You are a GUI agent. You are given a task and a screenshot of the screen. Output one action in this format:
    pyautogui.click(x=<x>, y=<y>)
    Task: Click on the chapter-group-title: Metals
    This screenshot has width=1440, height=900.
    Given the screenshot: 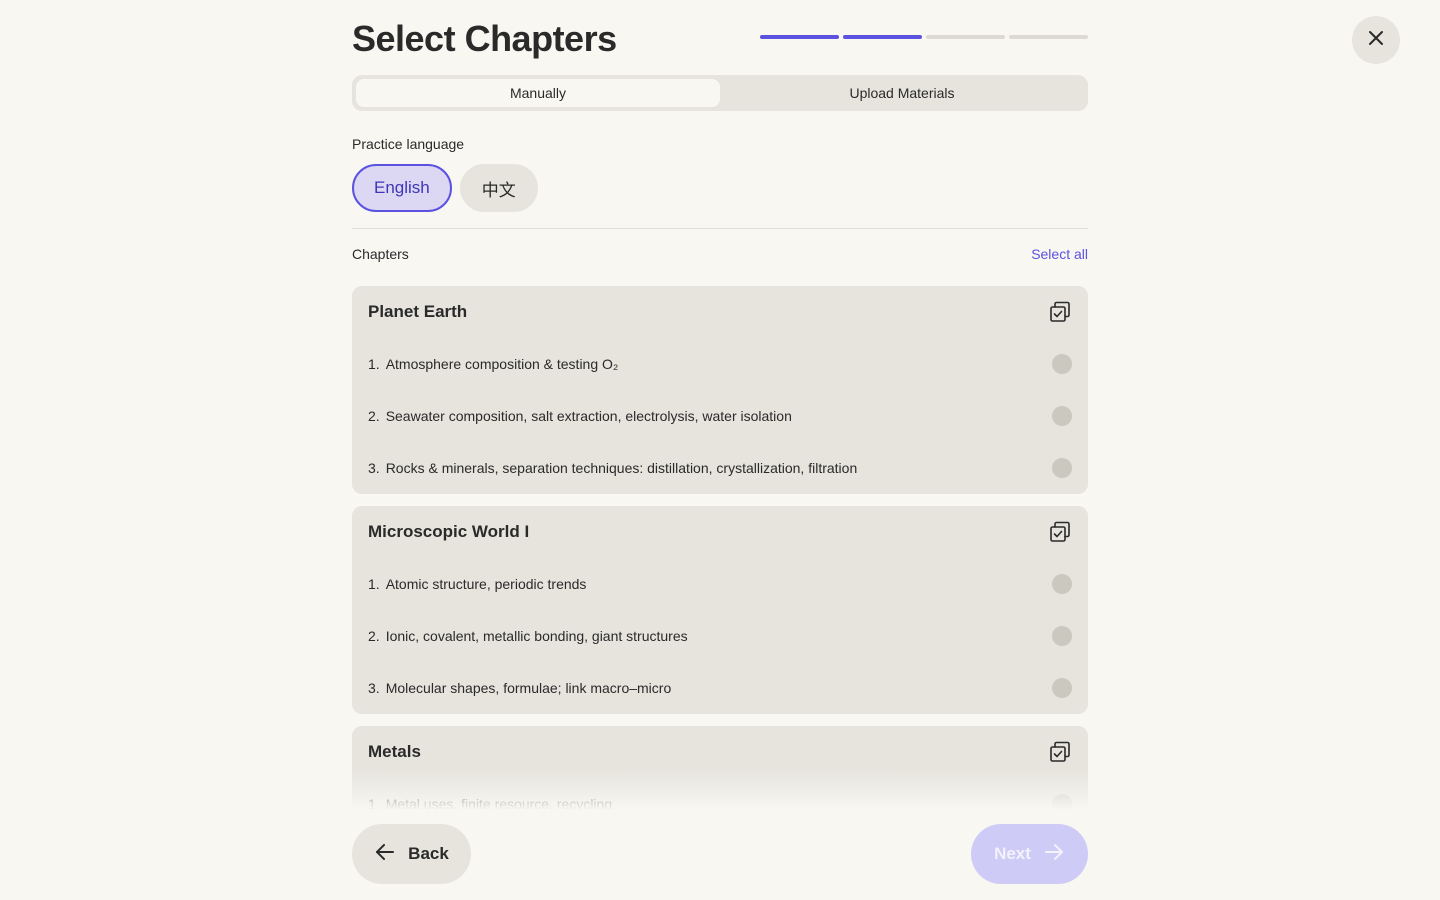 What is the action you would take?
    pyautogui.click(x=394, y=751)
    